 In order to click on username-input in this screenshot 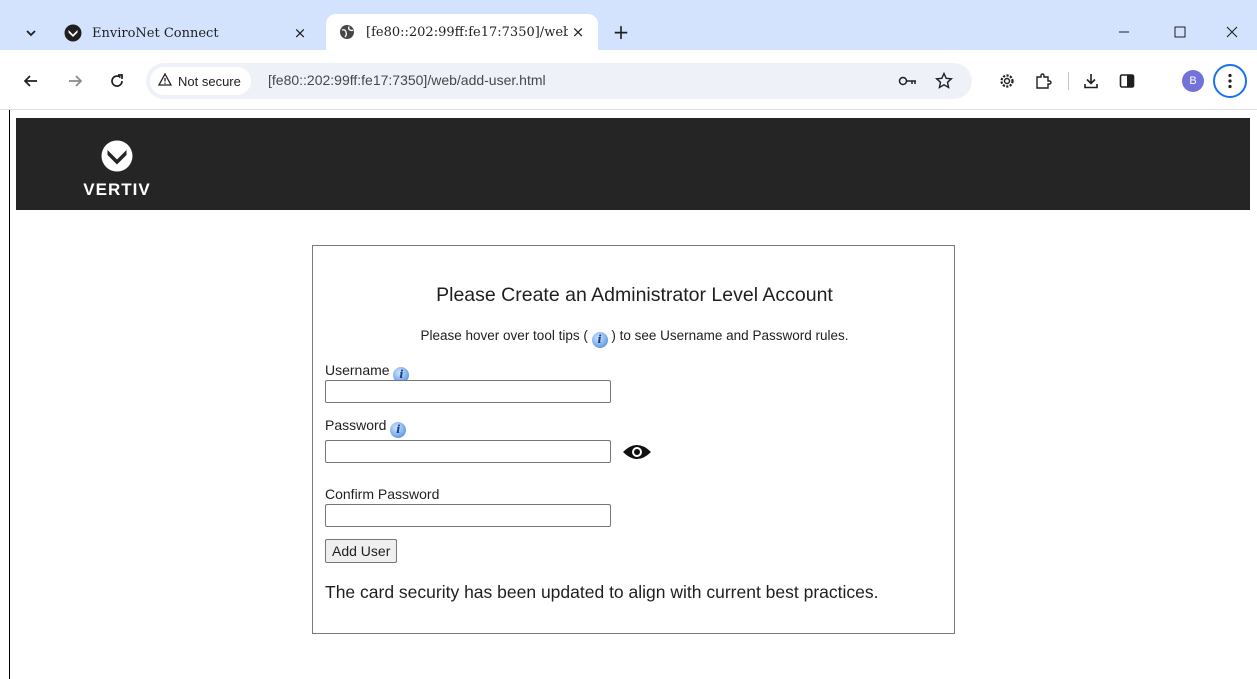, I will do `click(468, 391)`.